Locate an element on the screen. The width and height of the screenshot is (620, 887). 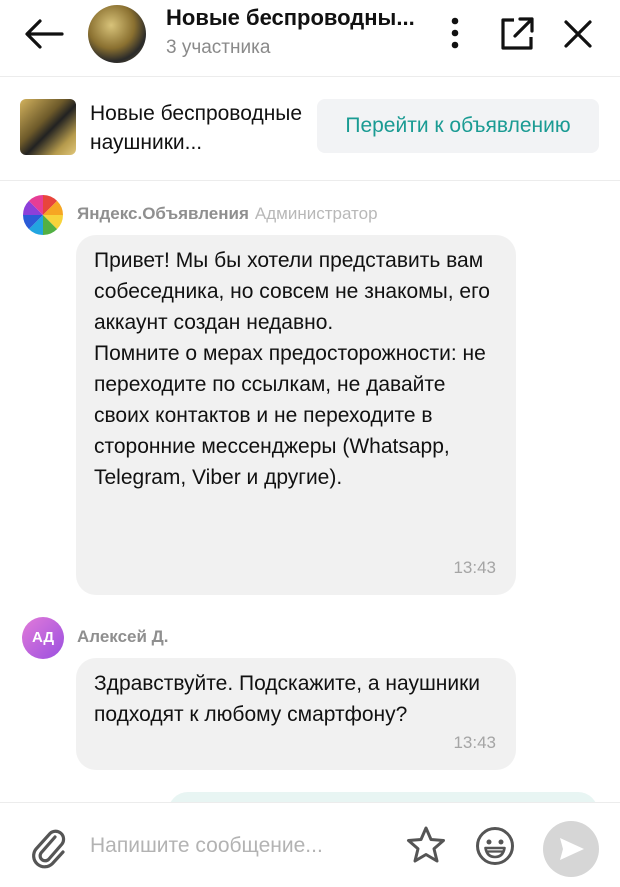
message-input is located at coordinates (240, 846).